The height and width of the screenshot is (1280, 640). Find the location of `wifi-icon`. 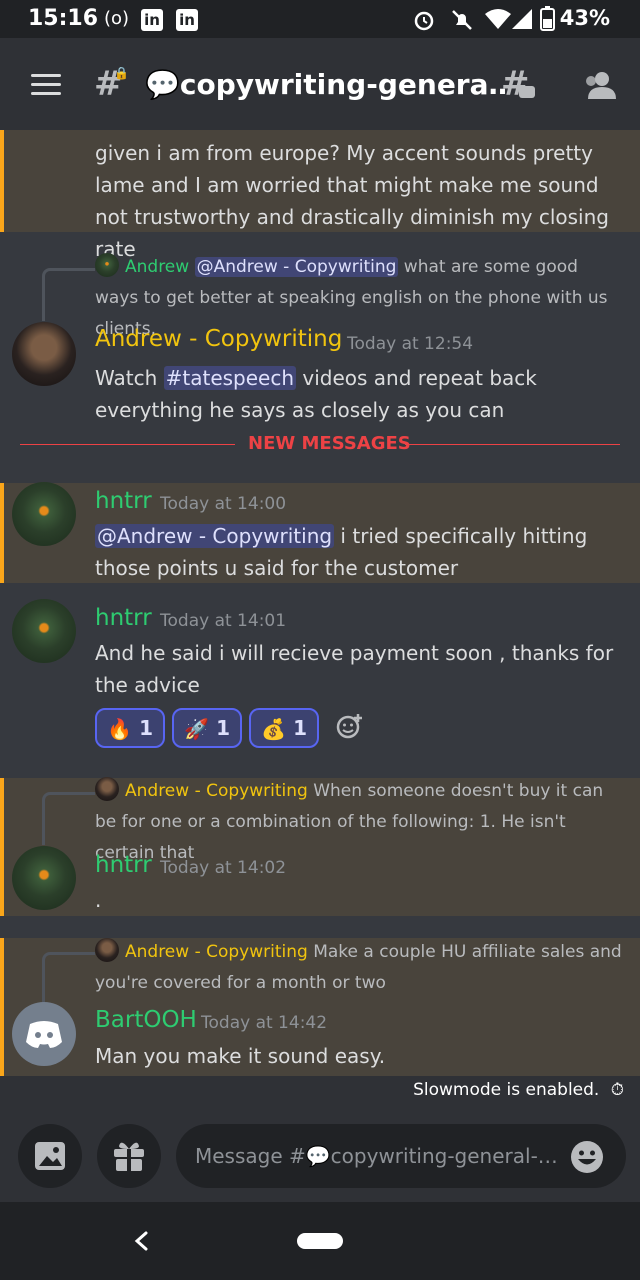

wifi-icon is located at coordinates (498, 19).